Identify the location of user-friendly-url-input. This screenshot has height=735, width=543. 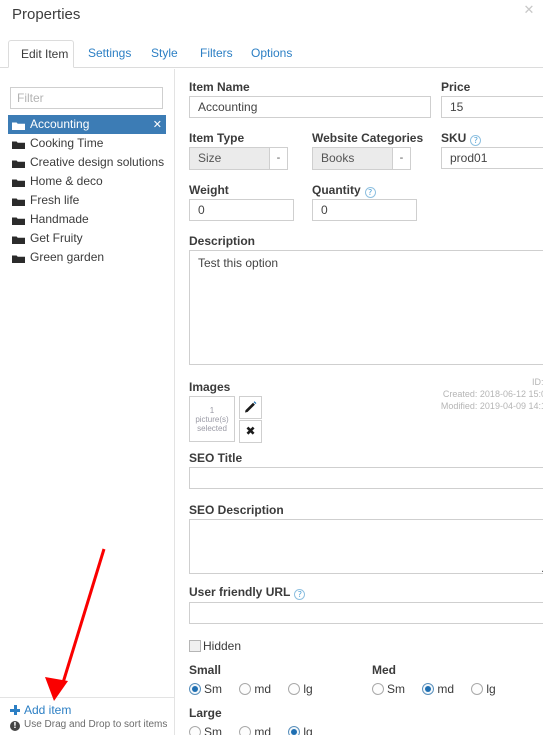
(366, 613).